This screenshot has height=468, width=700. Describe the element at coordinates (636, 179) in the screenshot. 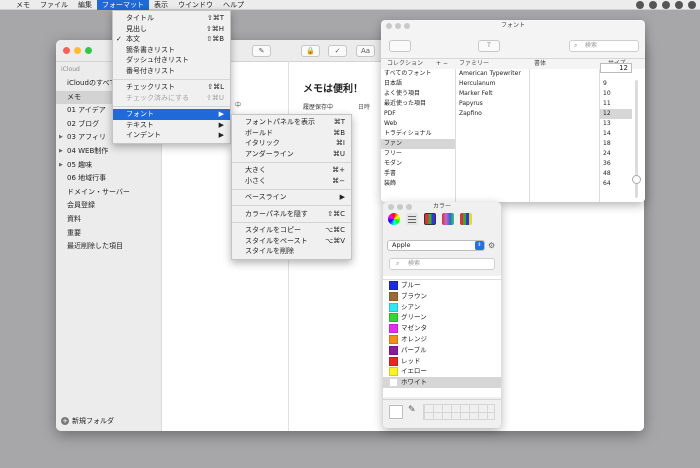

I see `size-slider-thumb` at that location.